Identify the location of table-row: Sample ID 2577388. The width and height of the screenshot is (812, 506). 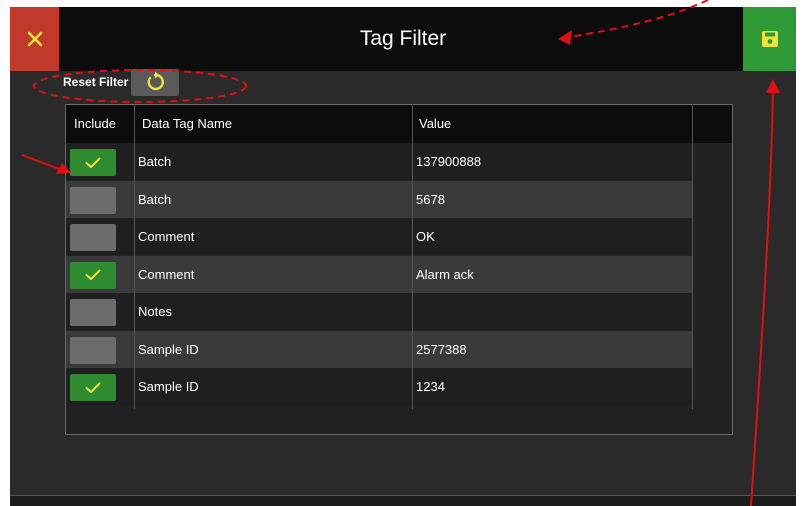
(379, 349).